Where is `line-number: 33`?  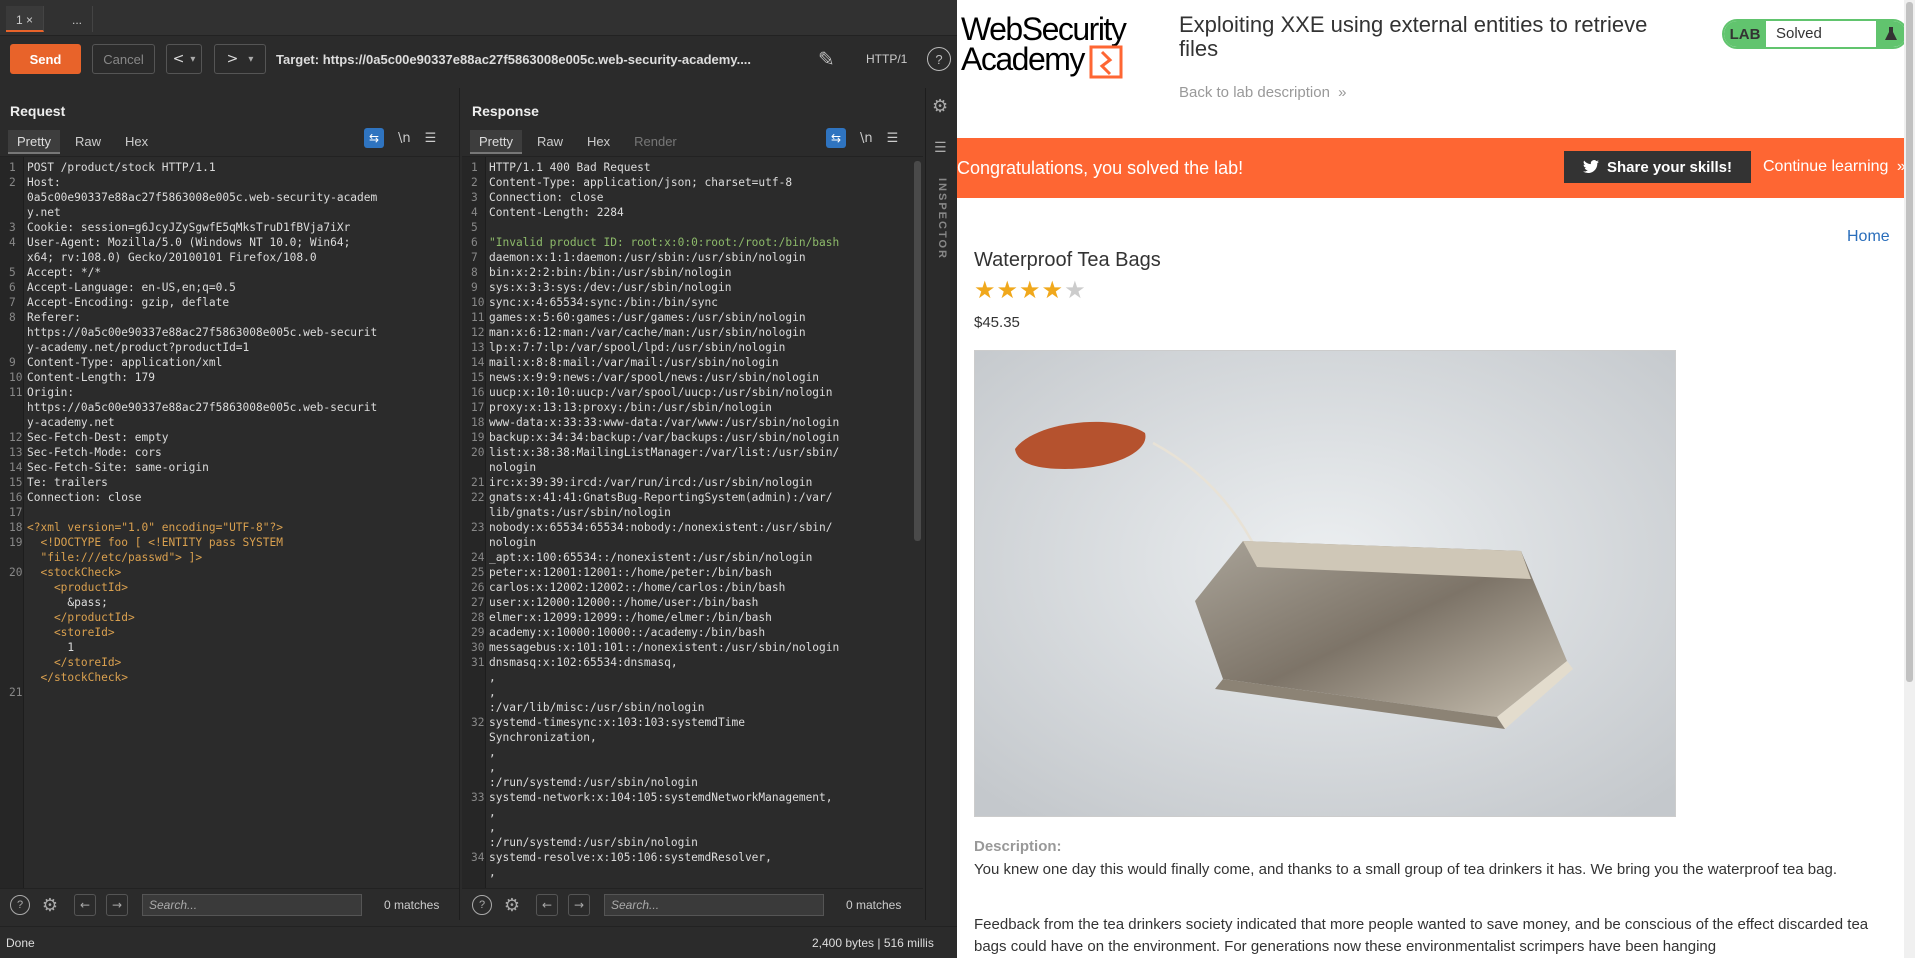 line-number: 33 is located at coordinates (478, 797).